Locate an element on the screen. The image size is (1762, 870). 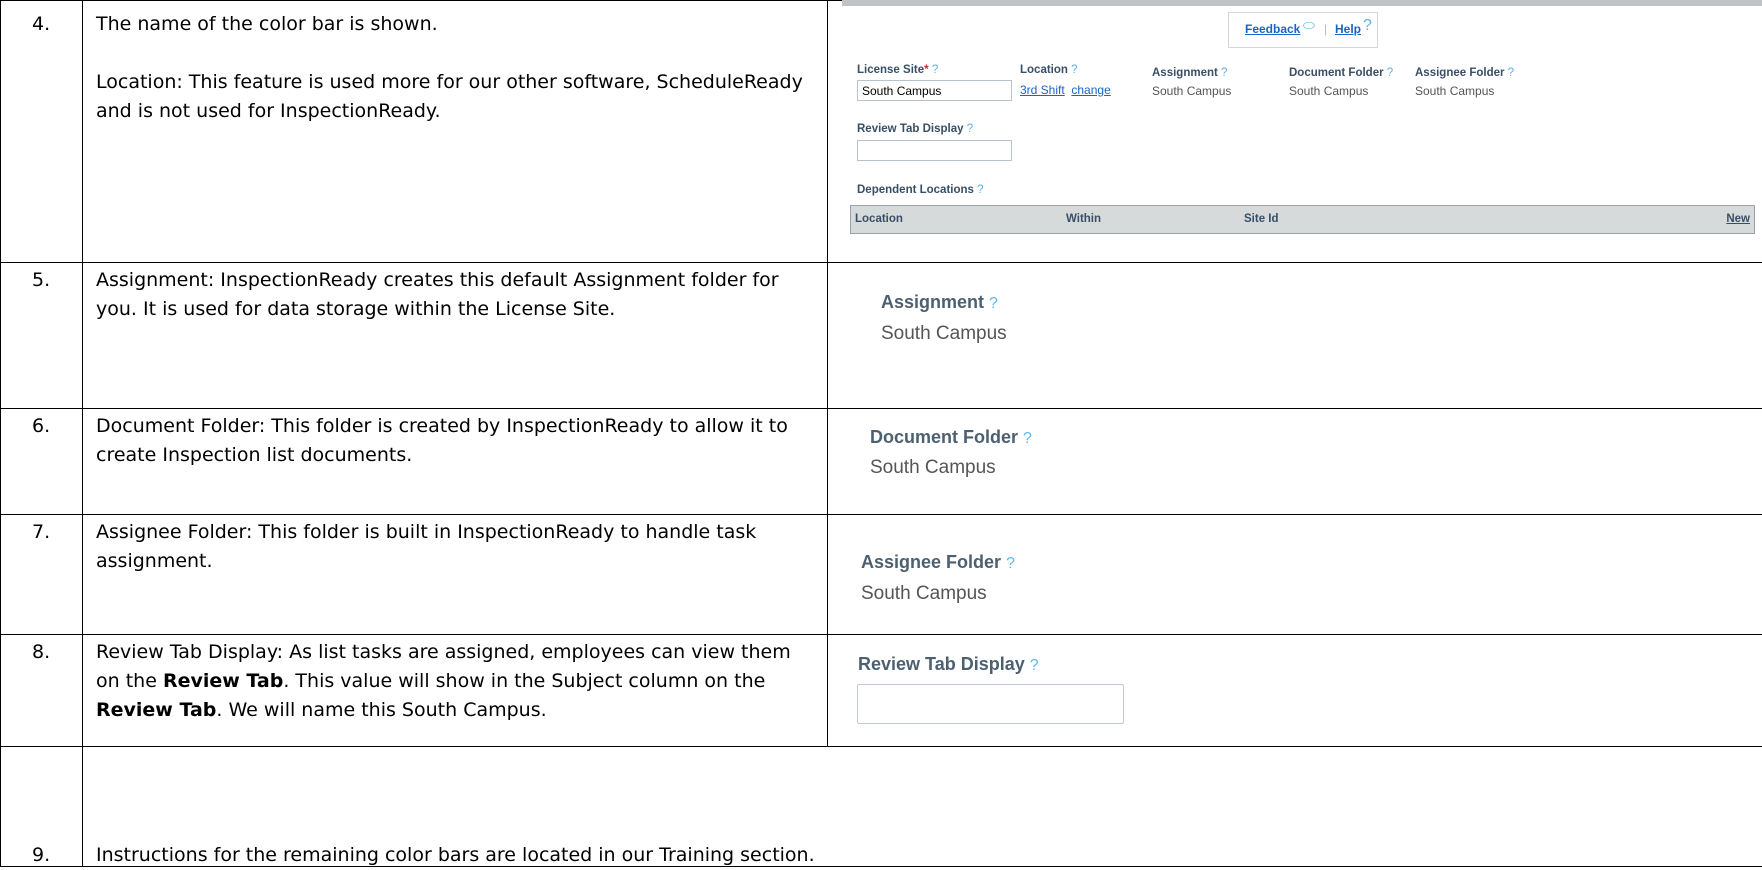
grid-col-within: Within is located at coordinates (1083, 219).